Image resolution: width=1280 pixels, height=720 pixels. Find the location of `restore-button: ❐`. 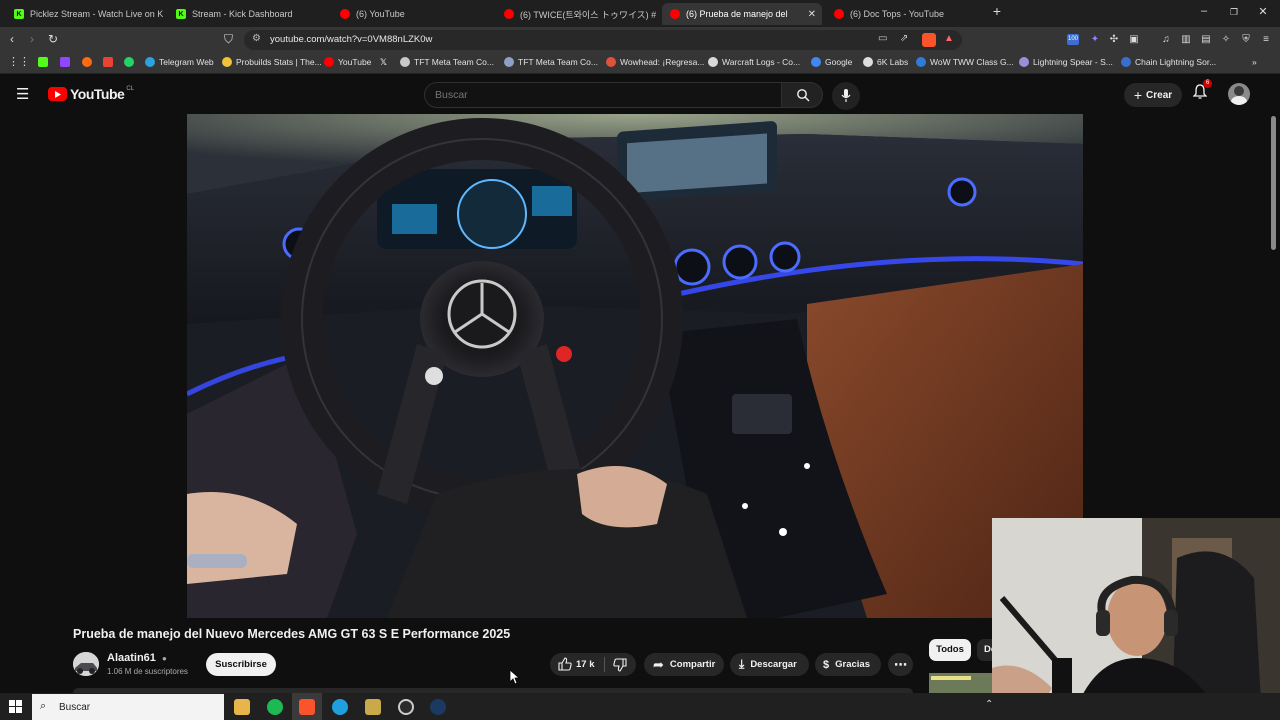

restore-button: ❐ is located at coordinates (1234, 12).